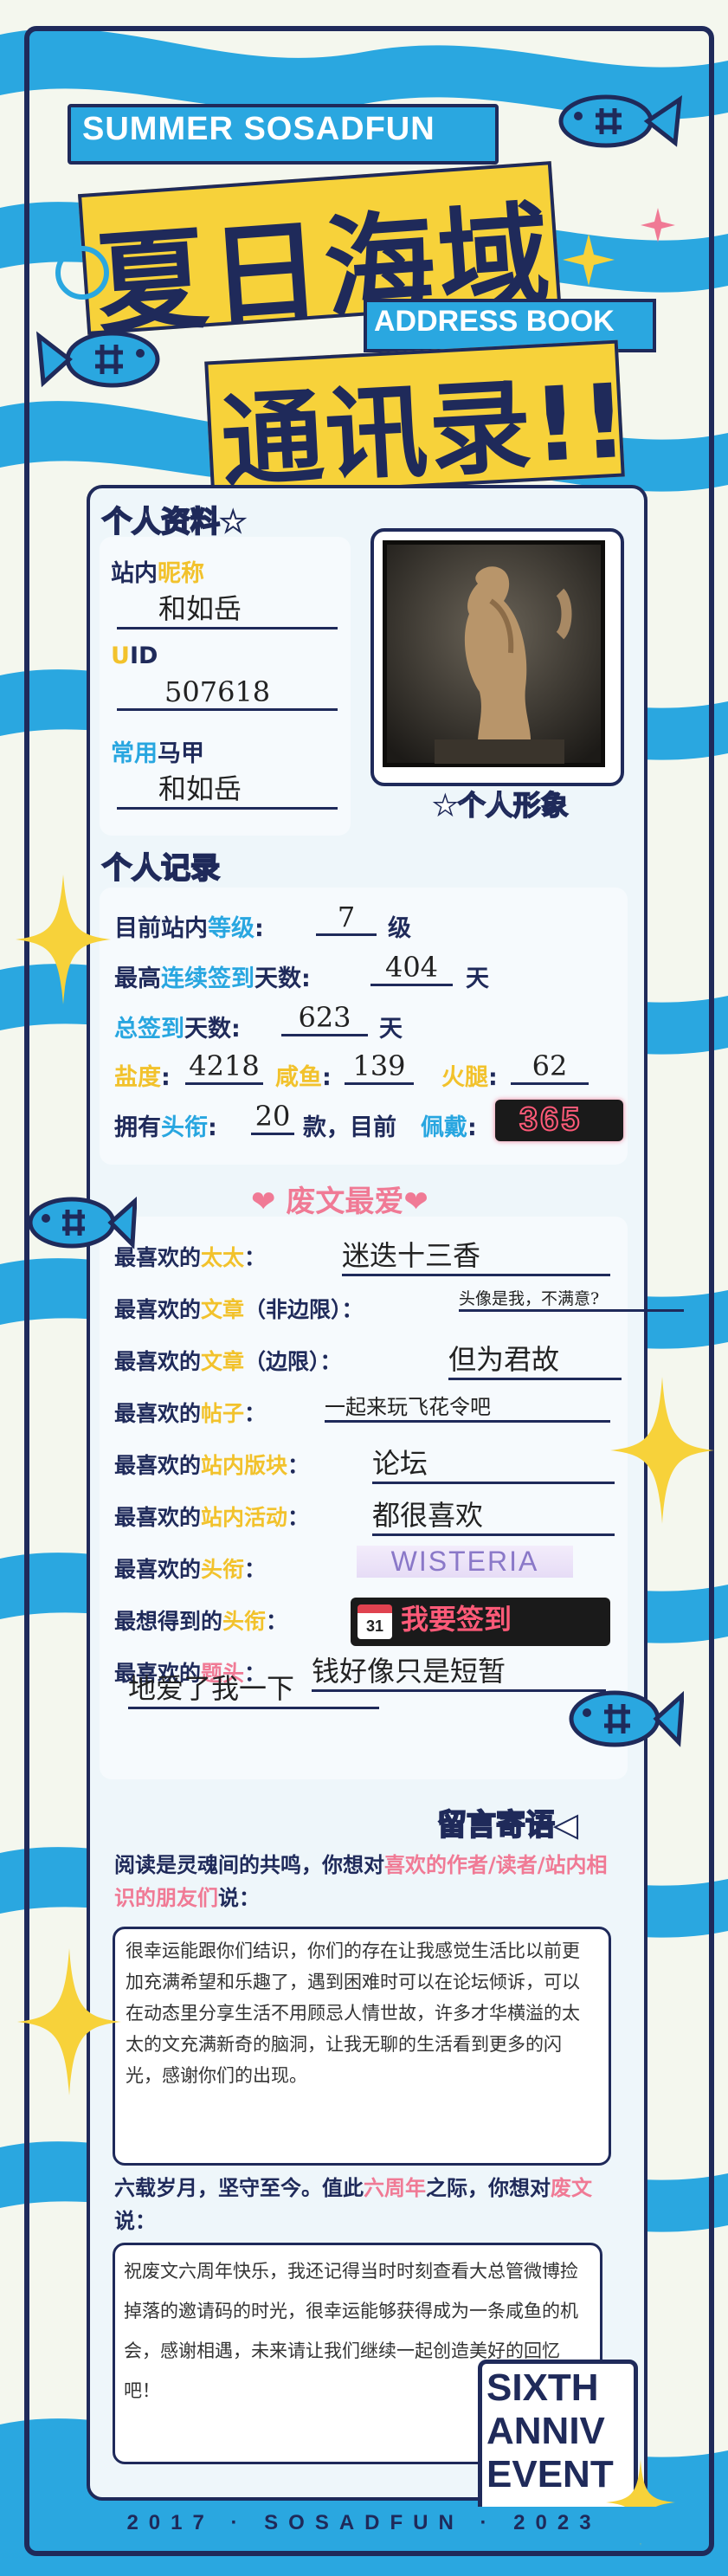 The image size is (728, 2576). Describe the element at coordinates (542, 2387) in the screenshot. I see `anniversary-line-1: SIXTH` at that location.